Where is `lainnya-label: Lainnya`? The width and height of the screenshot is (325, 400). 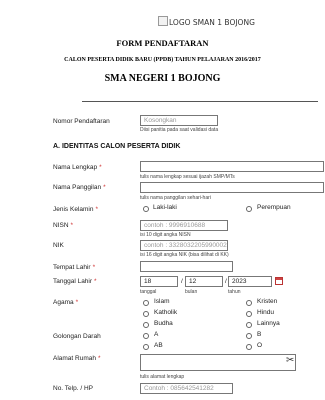
lainnya-label: Lainnya is located at coordinates (268, 323).